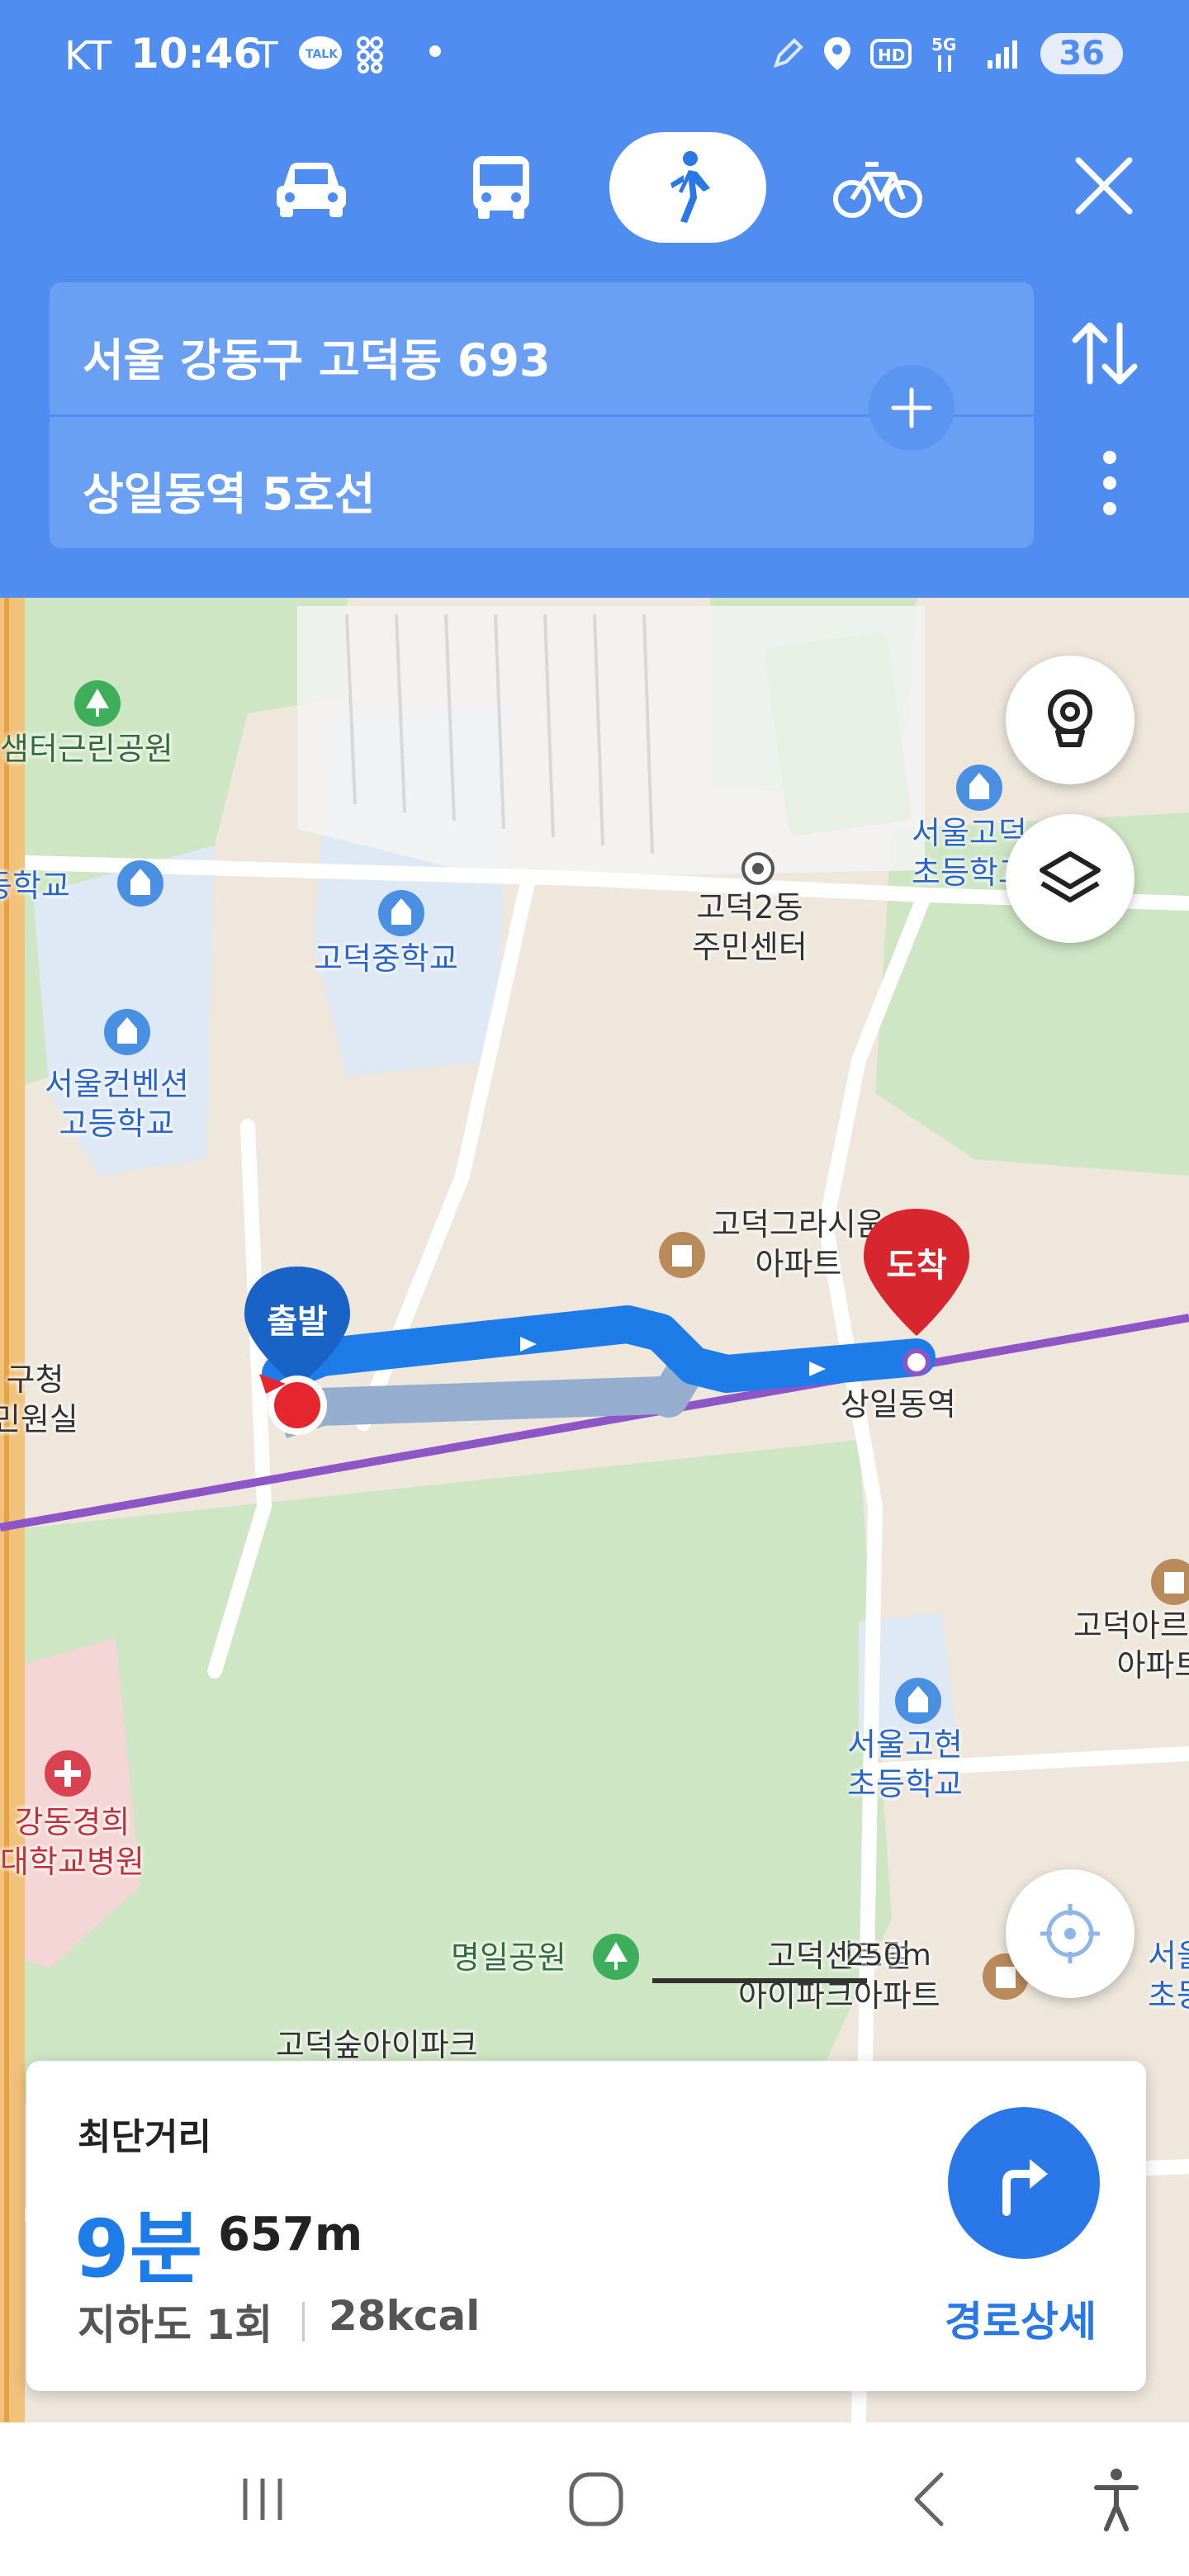 The image size is (1189, 2576). I want to click on walk-icon, so click(690, 187).